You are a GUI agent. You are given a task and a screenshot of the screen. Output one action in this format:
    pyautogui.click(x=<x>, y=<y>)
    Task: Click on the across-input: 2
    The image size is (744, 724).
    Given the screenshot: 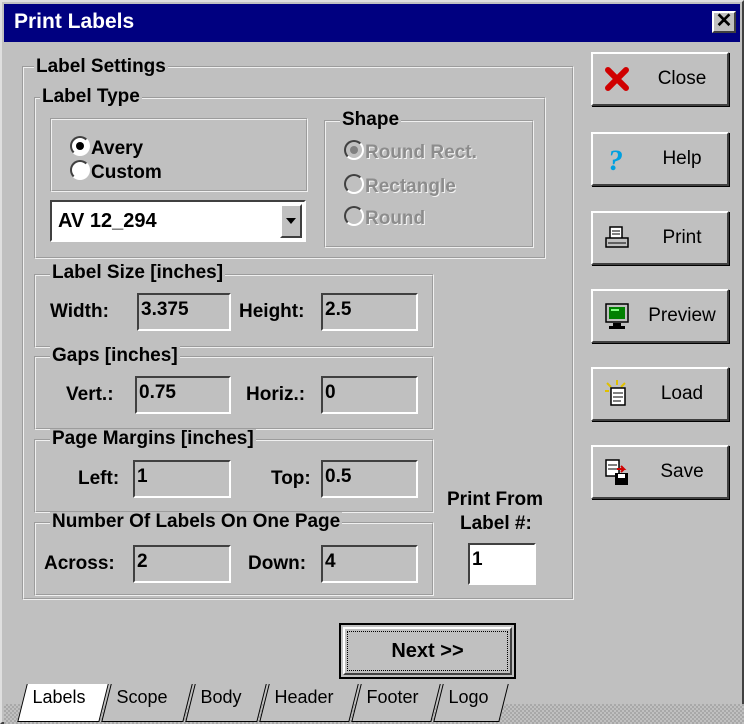 What is the action you would take?
    pyautogui.click(x=182, y=564)
    